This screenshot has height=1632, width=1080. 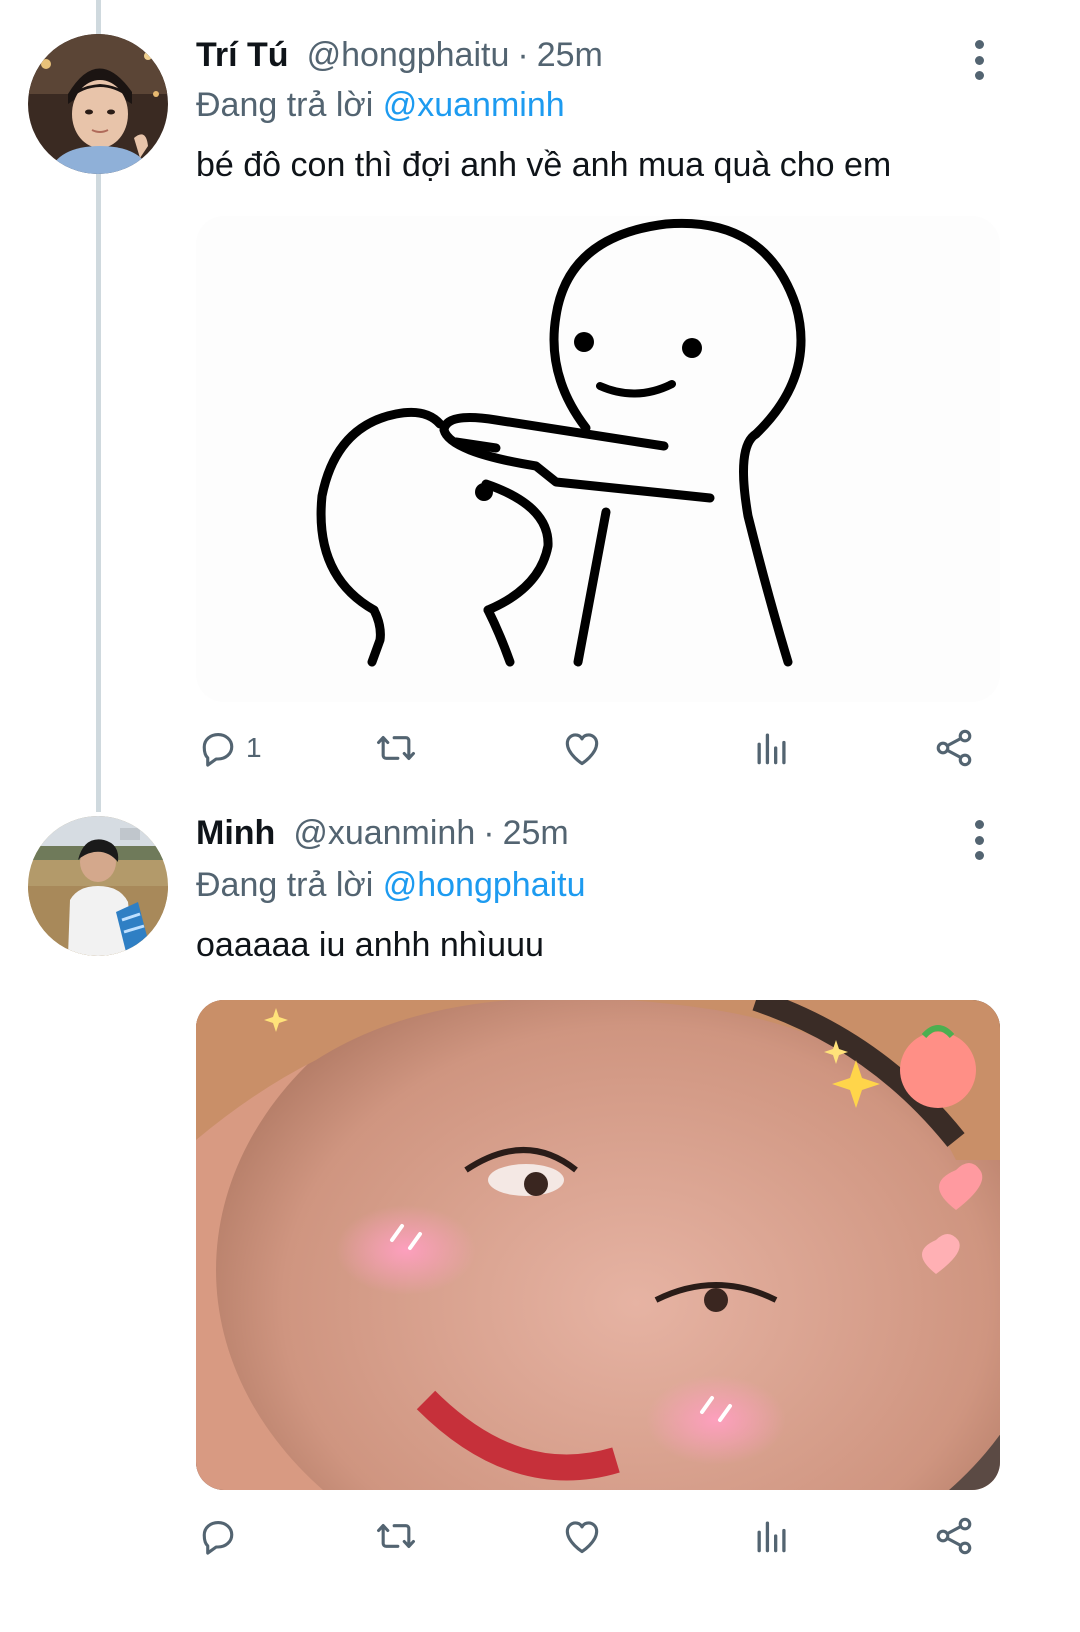 What do you see at coordinates (474, 105) in the screenshot?
I see `mention-link: @xuanminh` at bounding box center [474, 105].